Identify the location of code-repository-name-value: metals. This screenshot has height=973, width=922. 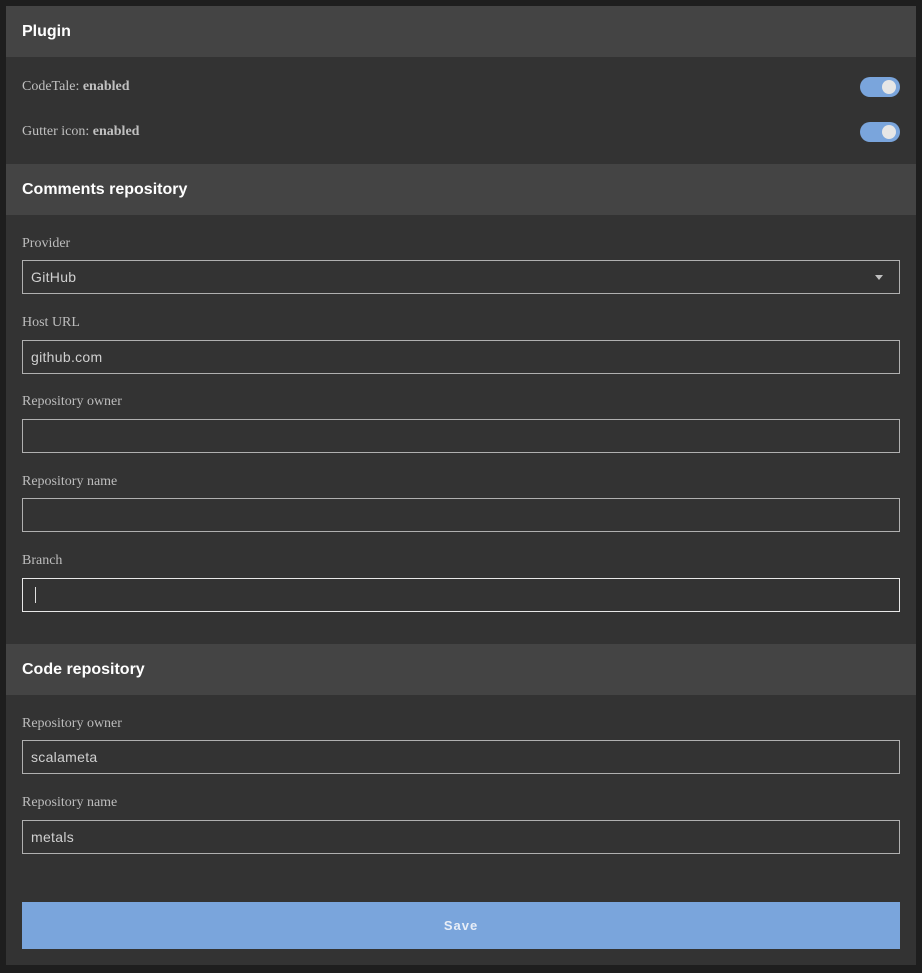
(53, 837).